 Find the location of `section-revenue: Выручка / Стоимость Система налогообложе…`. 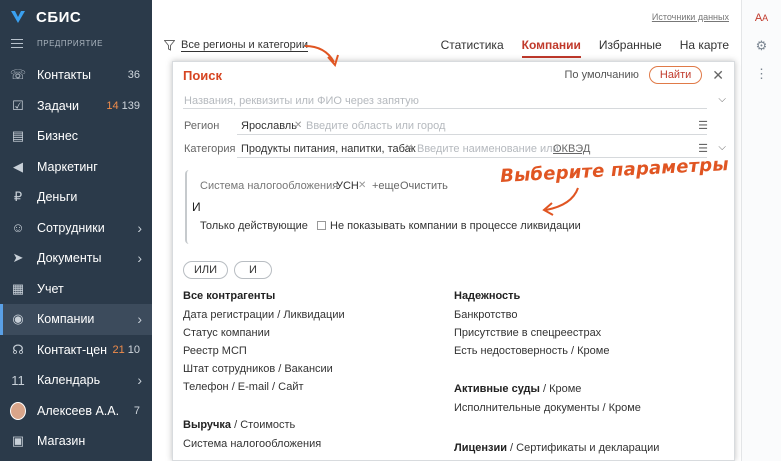

section-revenue: Выручка / Стоимость Система налогообложе… is located at coordinates (252, 437).